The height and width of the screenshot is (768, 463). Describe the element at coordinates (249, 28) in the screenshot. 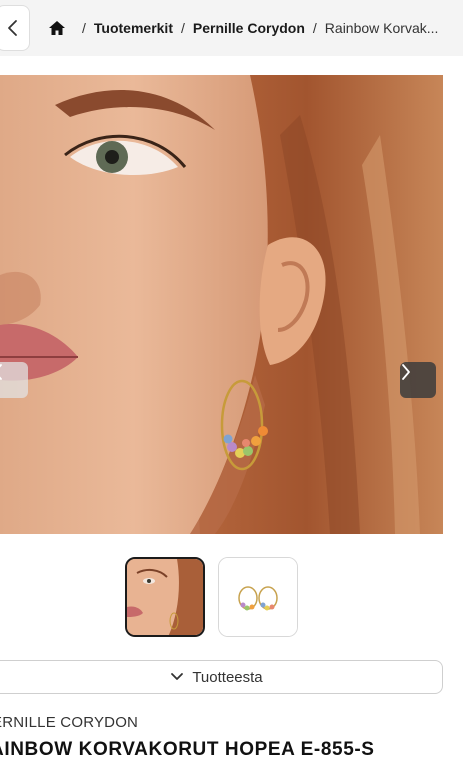

I see `breadcrumb-item-brand: Pernille Corydon` at that location.